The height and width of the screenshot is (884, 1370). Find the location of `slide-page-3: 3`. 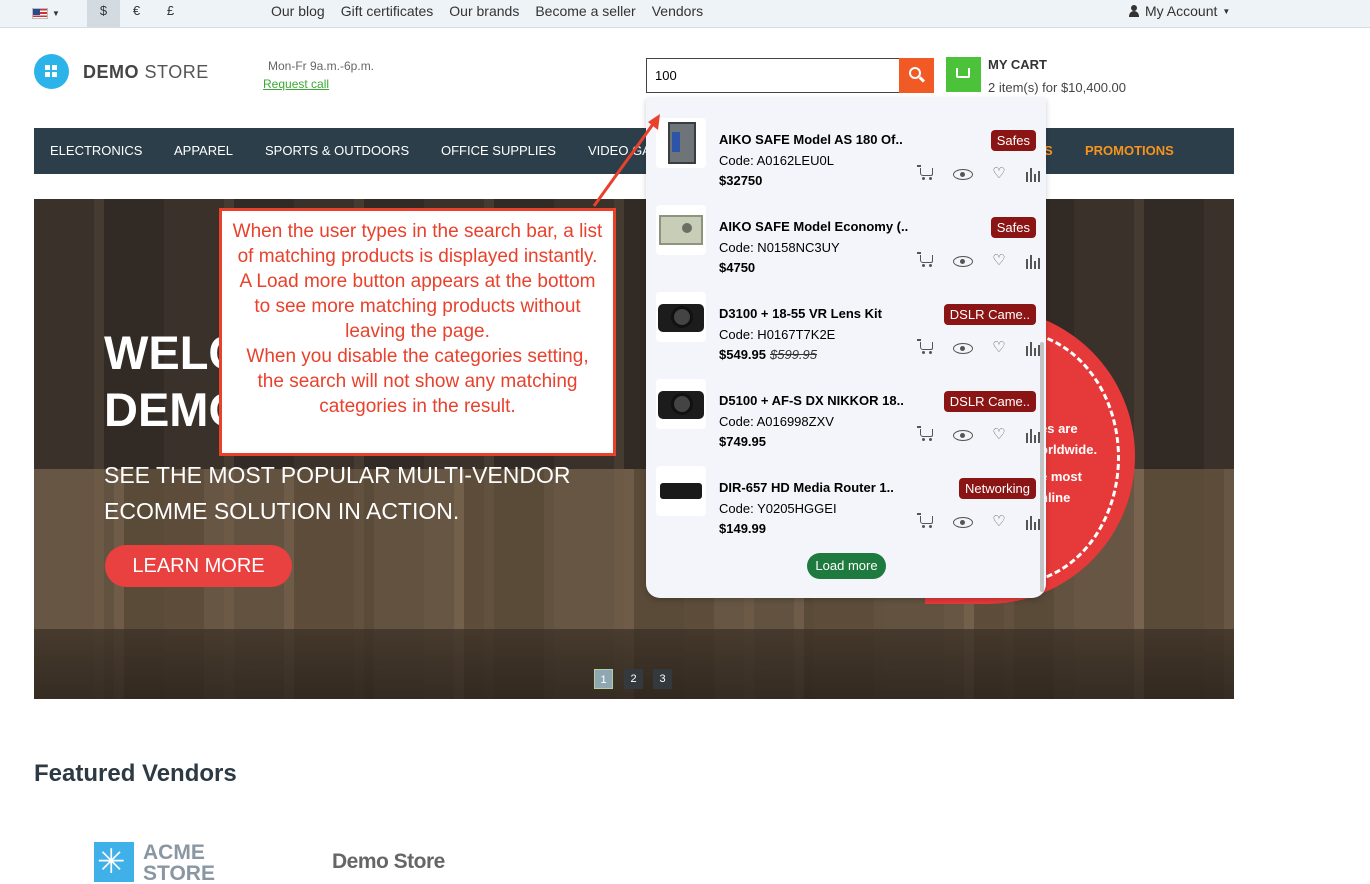

slide-page-3: 3 is located at coordinates (662, 679).